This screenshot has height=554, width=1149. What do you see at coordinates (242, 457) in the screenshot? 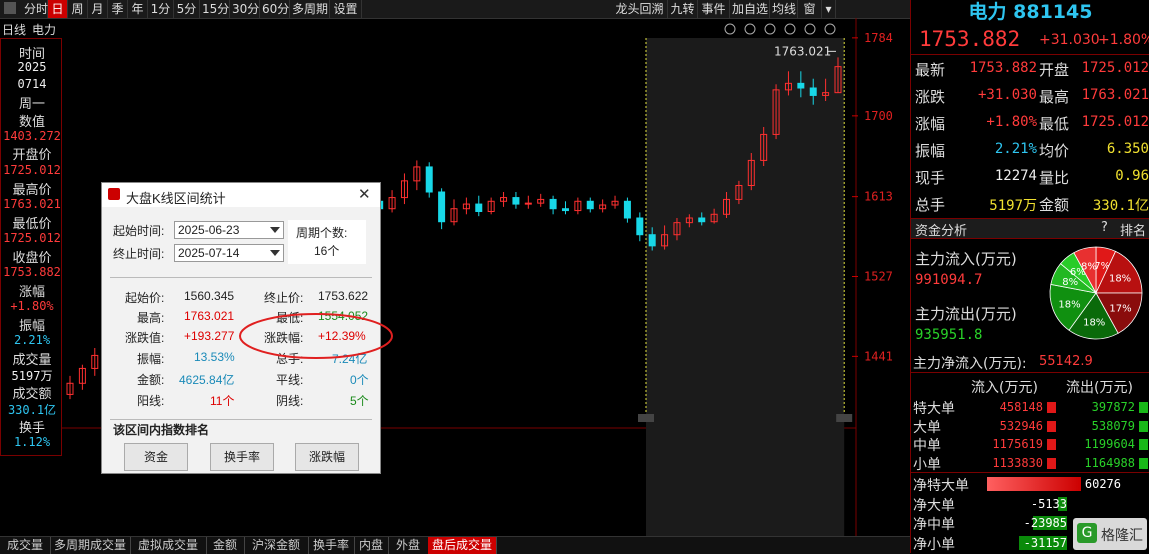
I see `rank-turnover-button: 换手率` at bounding box center [242, 457].